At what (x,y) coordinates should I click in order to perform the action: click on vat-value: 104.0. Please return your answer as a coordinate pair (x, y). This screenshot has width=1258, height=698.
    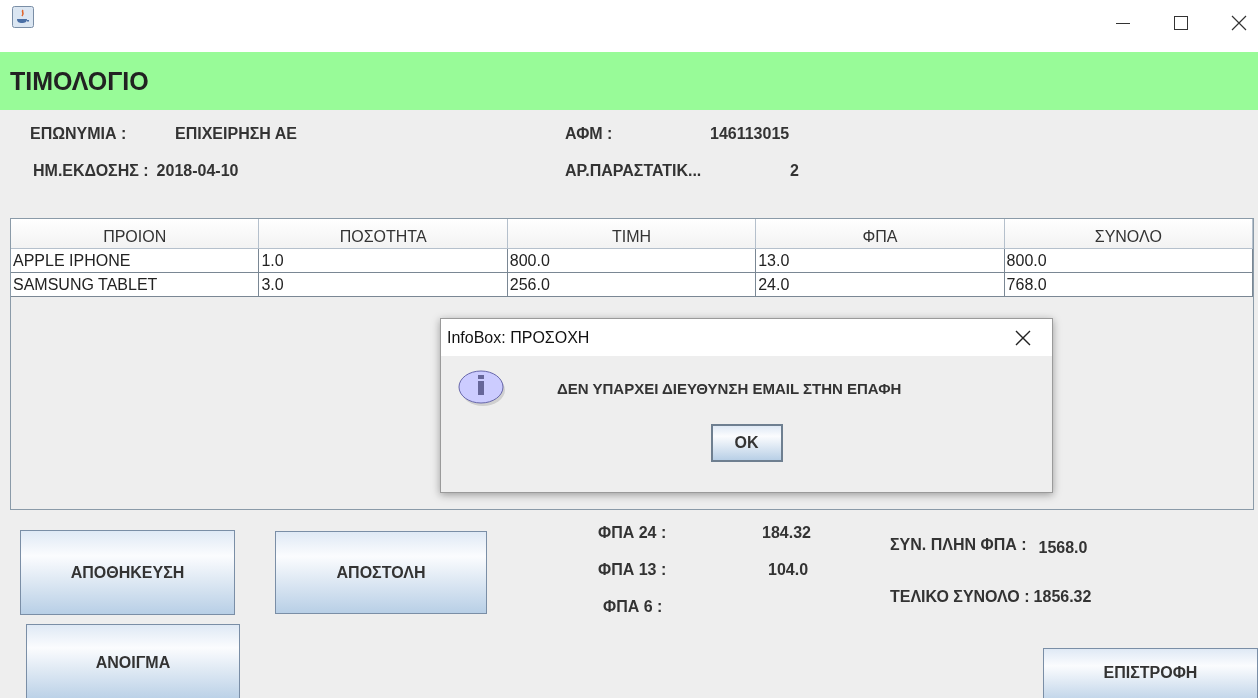
    Looking at the image, I should click on (788, 570).